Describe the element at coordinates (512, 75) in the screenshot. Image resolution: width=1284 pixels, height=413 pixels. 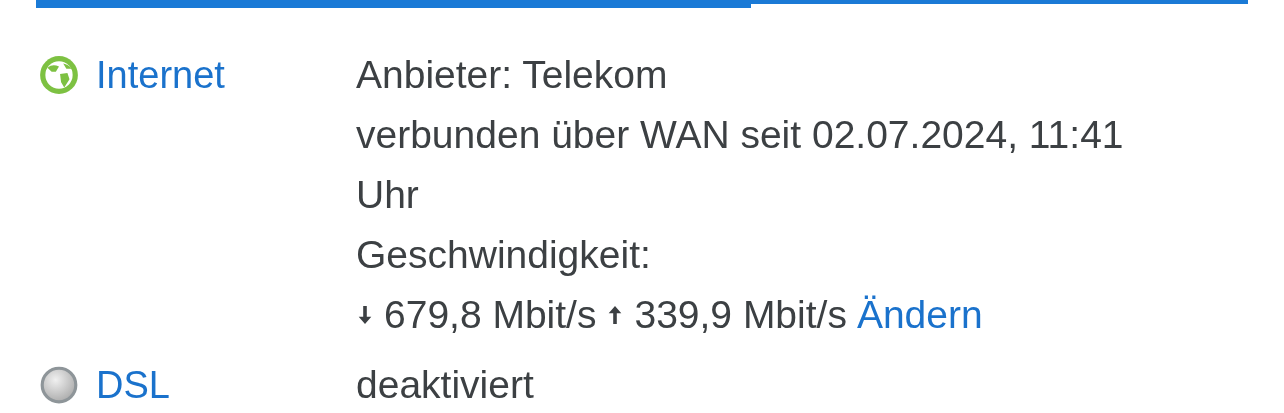
I see `status-text: Anbieter: Telekom` at that location.